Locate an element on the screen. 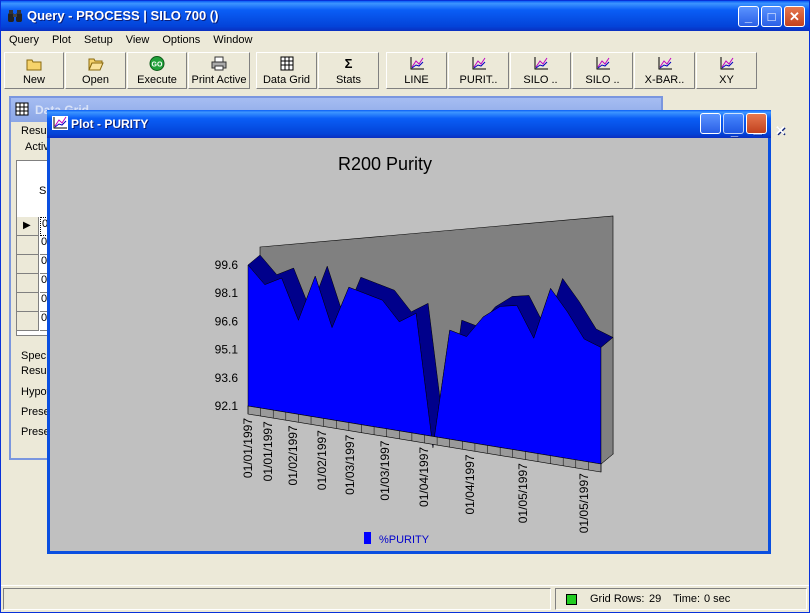 Image resolution: width=810 pixels, height=613 pixels. sigma-icon: Σ is located at coordinates (348, 63).